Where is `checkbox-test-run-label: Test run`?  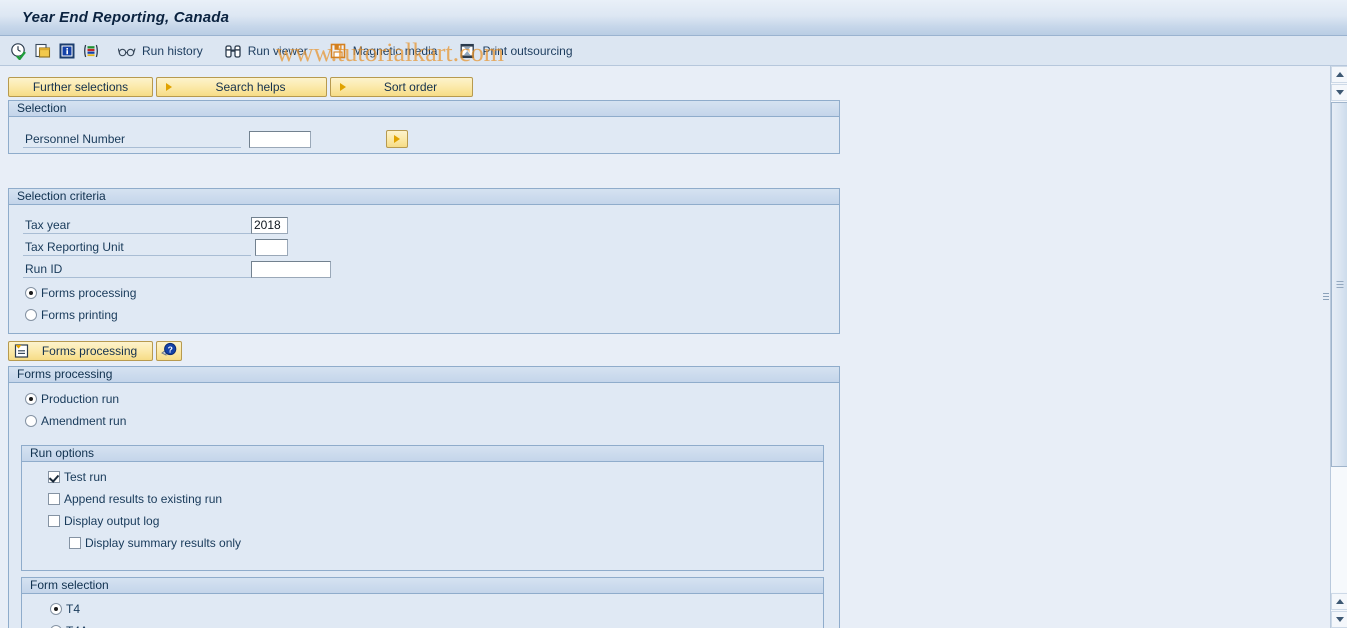
checkbox-test-run-label: Test run is located at coordinates (85, 477).